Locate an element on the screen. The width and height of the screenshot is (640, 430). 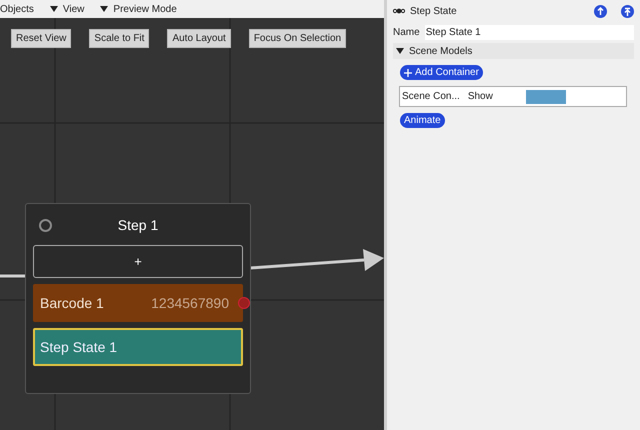
add-container-button: Add Container is located at coordinates (441, 72).